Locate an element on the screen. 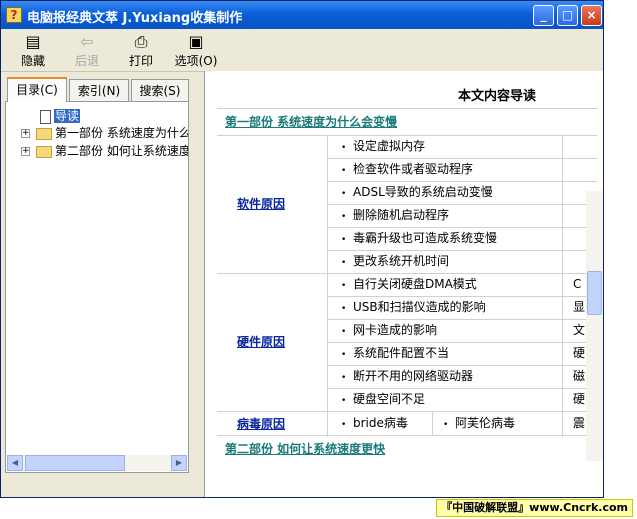 Image resolution: width=637 pixels, height=519 pixels. options-button: ▣ 选项(O) is located at coordinates (196, 51).